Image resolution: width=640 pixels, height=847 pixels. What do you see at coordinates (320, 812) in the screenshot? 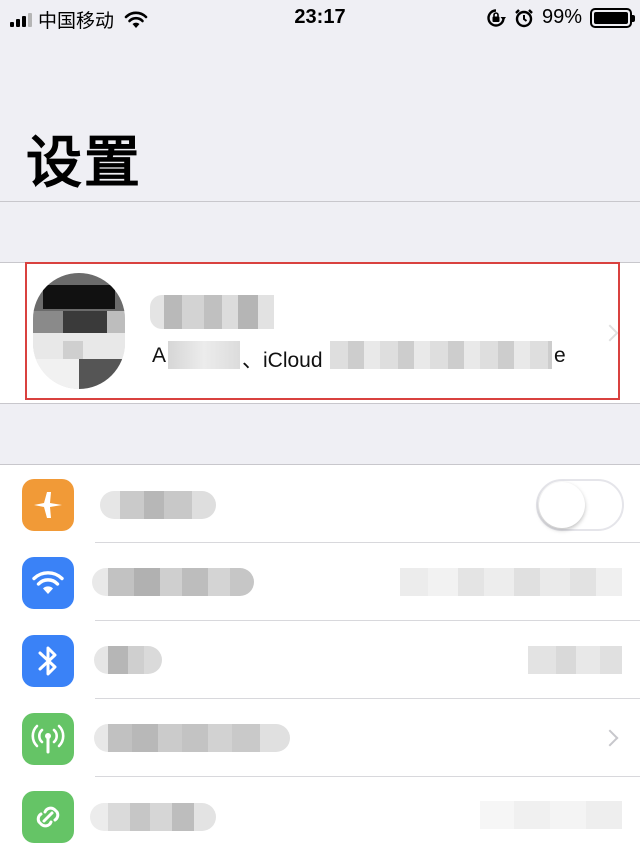
I see `settings-row-personal-hotspot` at bounding box center [320, 812].